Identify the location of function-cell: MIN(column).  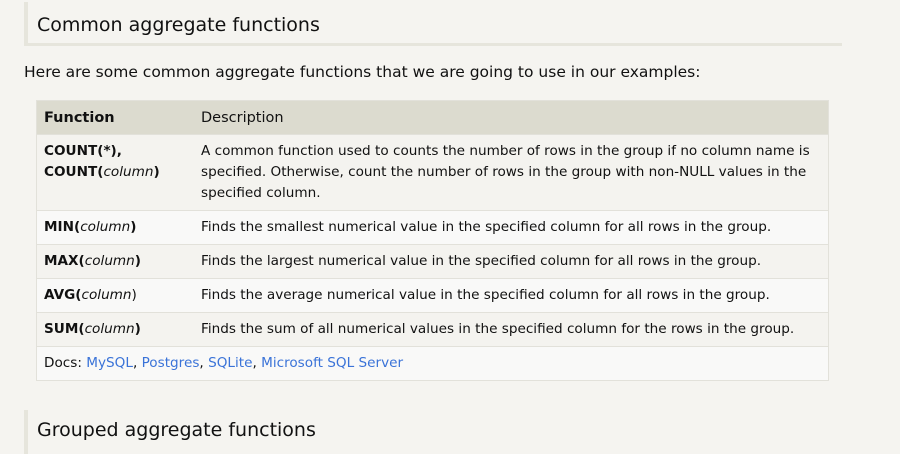
(115, 227).